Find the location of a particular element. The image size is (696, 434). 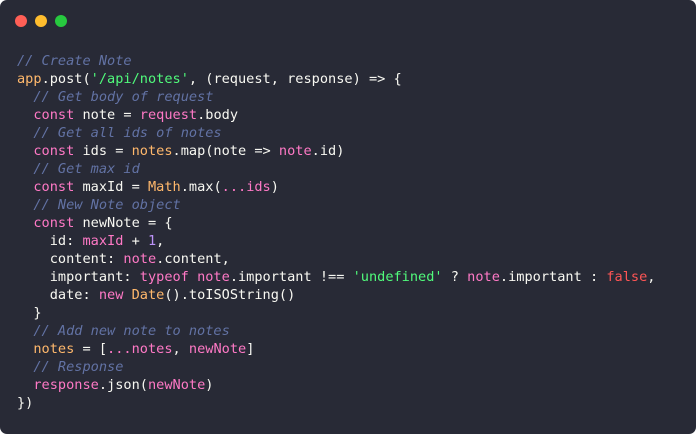

code-line: // Create Note is located at coordinates (336, 61).